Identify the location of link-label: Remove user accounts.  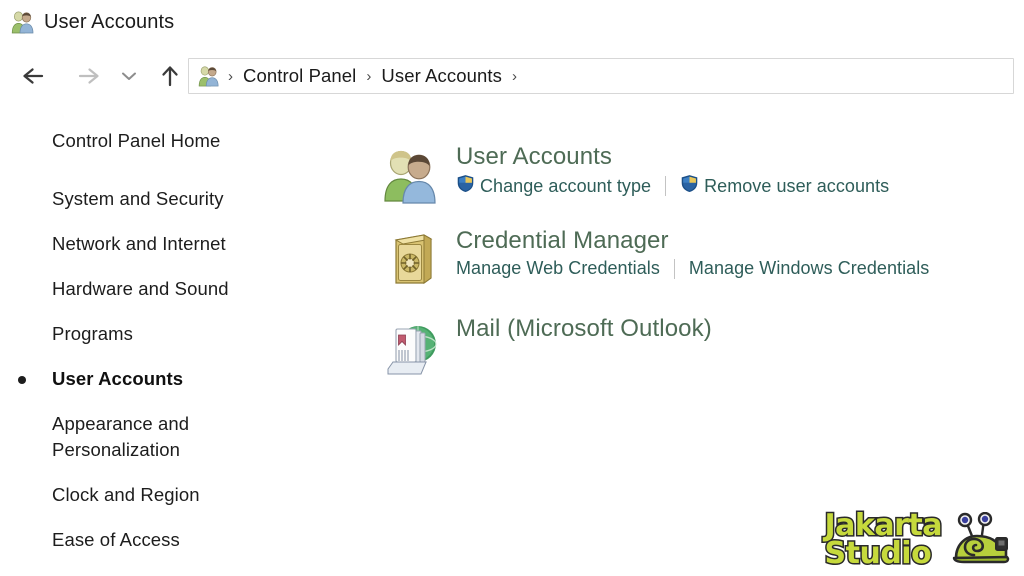
(797, 185).